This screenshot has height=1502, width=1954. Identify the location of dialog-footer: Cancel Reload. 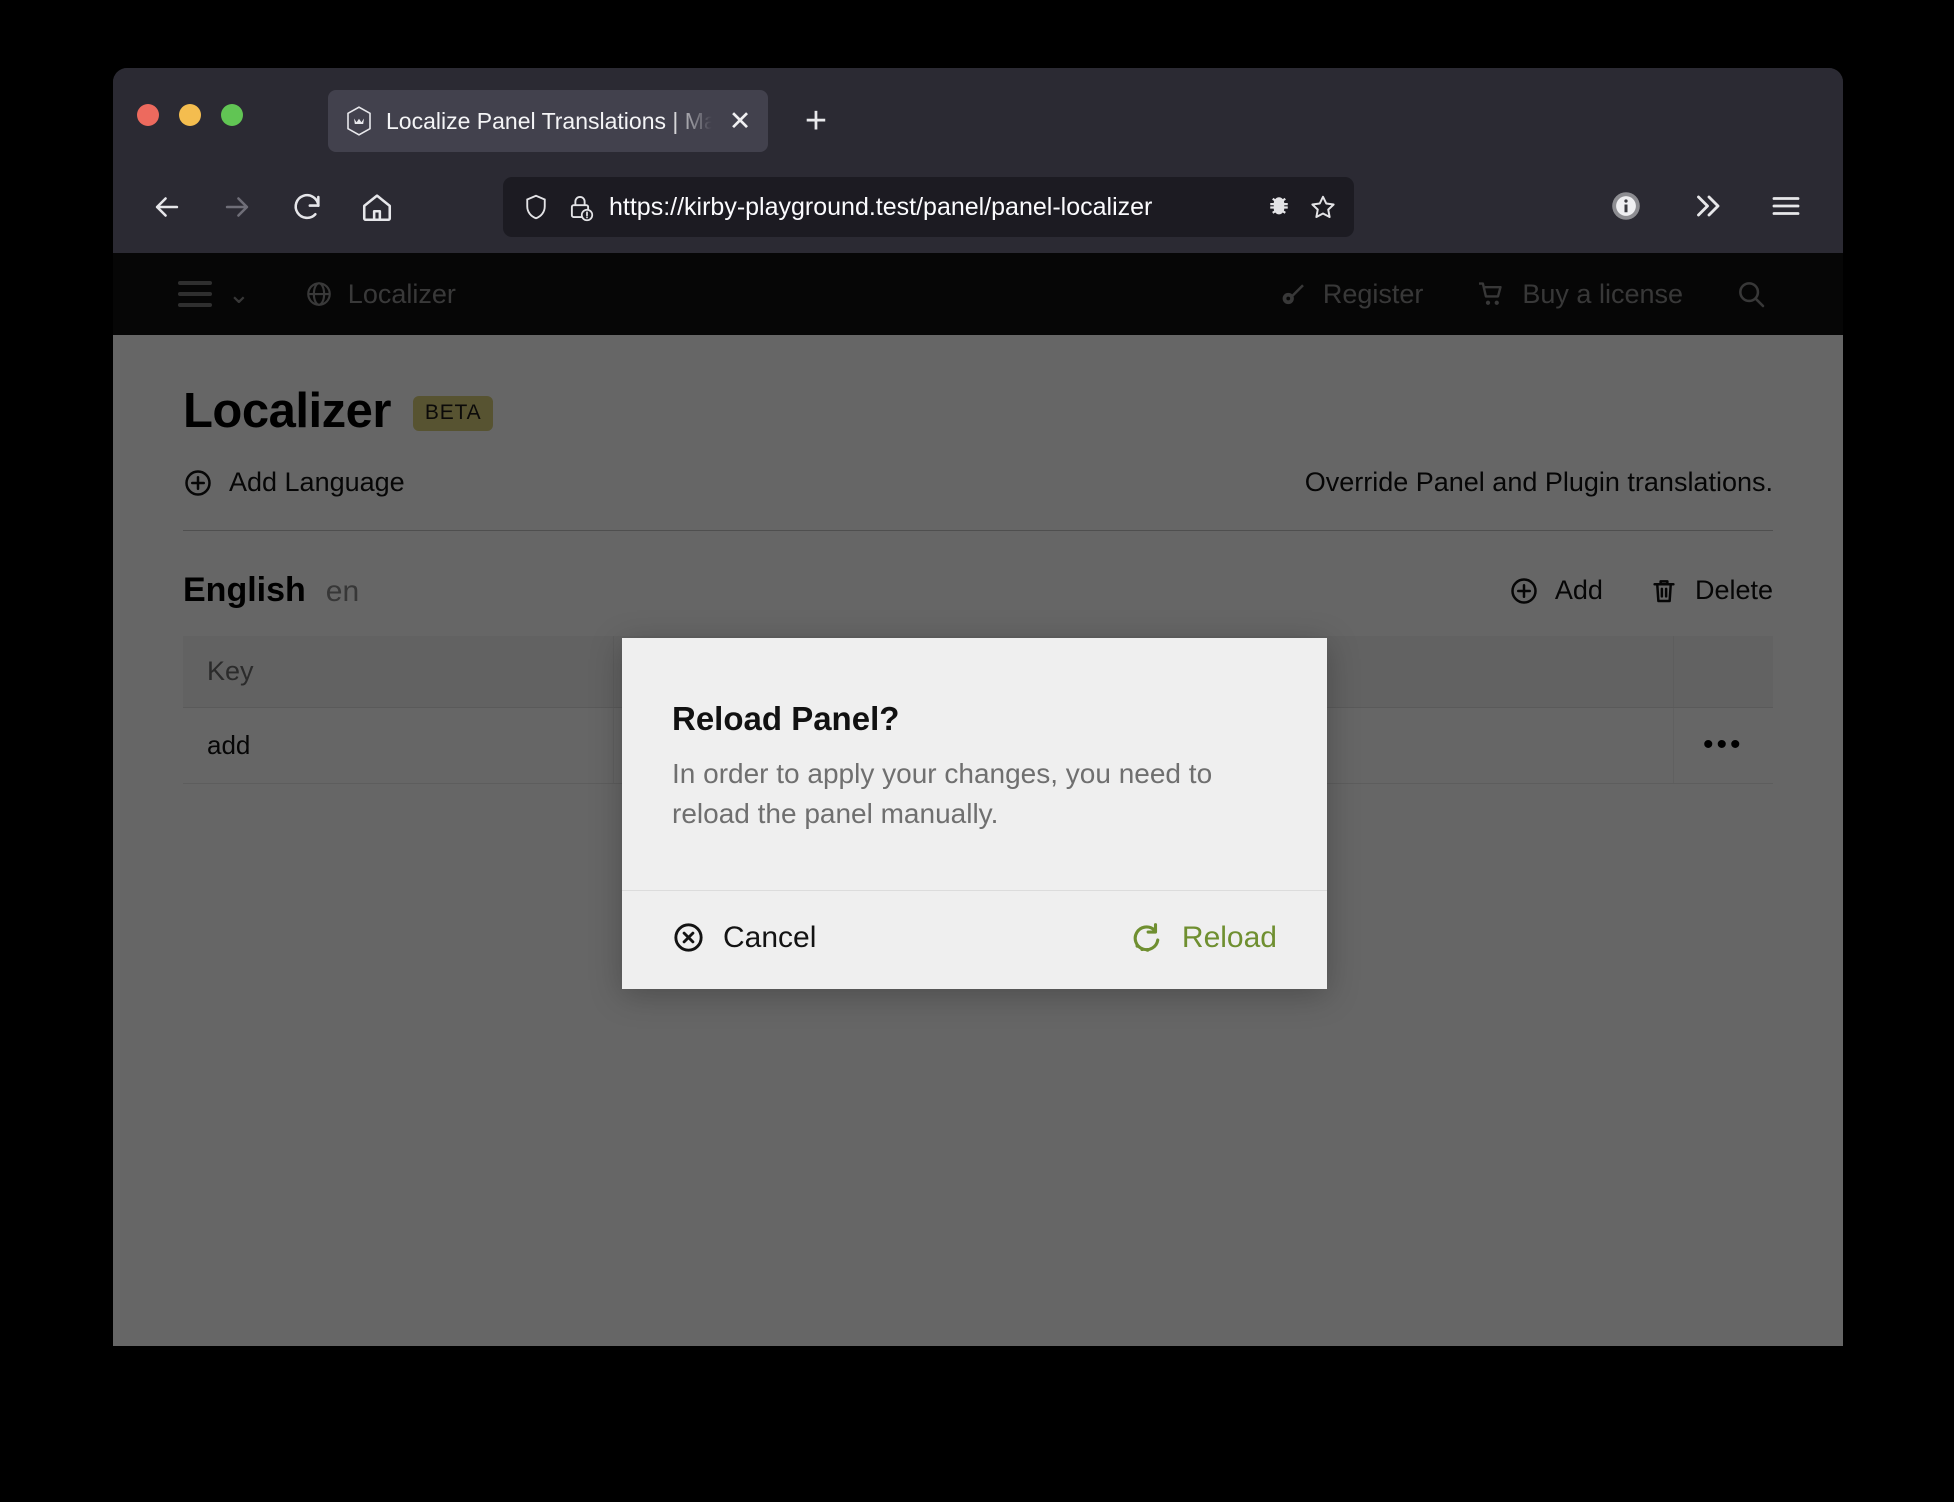
(974, 939).